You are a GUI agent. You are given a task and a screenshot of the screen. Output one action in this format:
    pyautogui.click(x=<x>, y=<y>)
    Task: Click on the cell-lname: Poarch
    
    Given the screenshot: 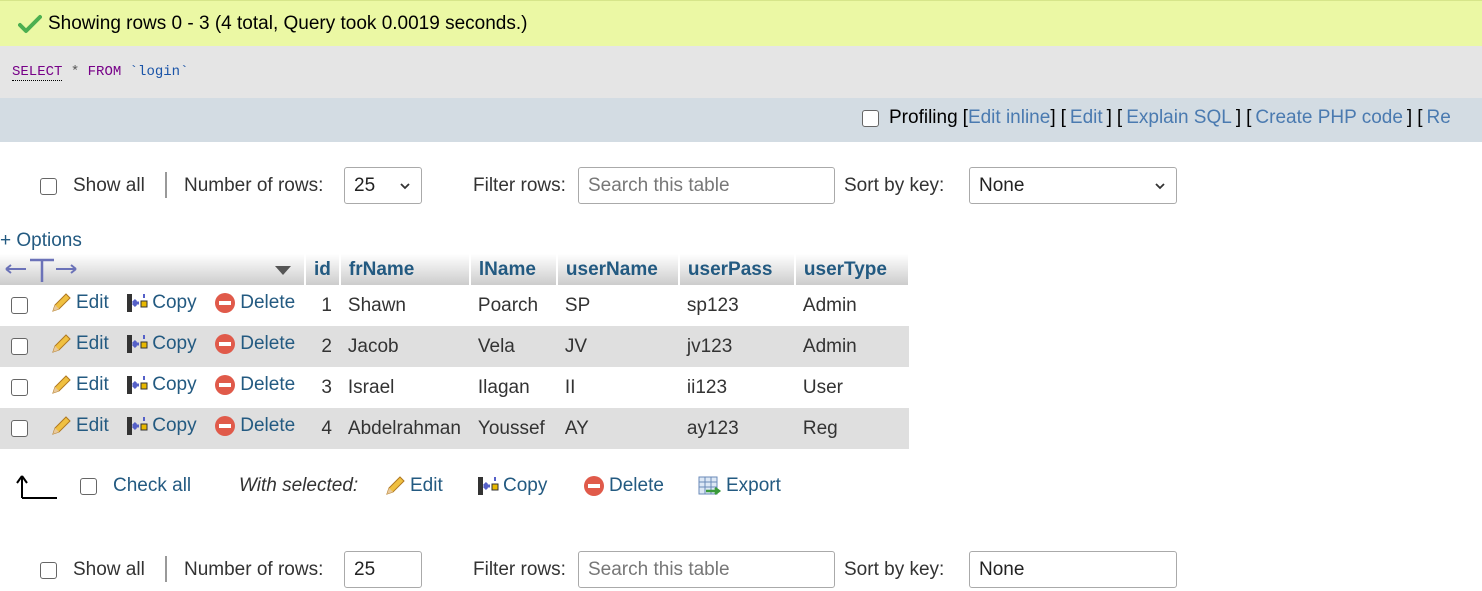 What is the action you would take?
    pyautogui.click(x=513, y=305)
    